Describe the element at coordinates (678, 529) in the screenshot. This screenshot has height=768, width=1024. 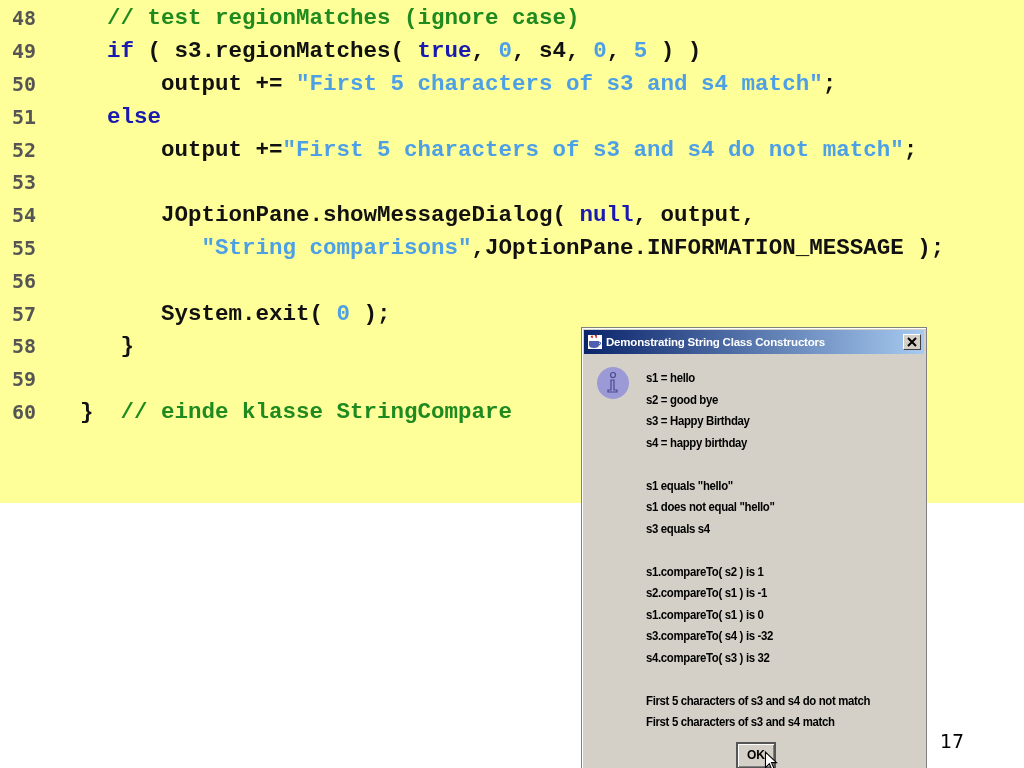
I see `message-line: s3 equals s4` at that location.